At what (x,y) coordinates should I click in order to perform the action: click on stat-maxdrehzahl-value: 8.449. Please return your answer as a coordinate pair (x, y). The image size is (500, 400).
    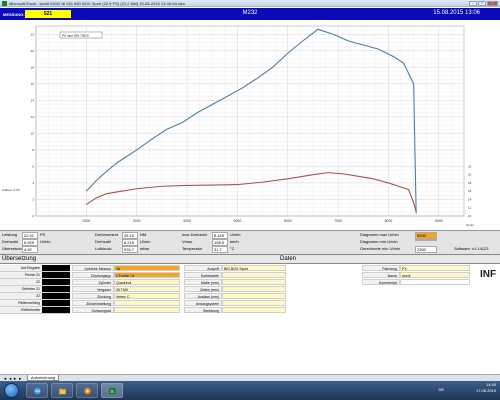
    Looking at the image, I should click on (220, 235).